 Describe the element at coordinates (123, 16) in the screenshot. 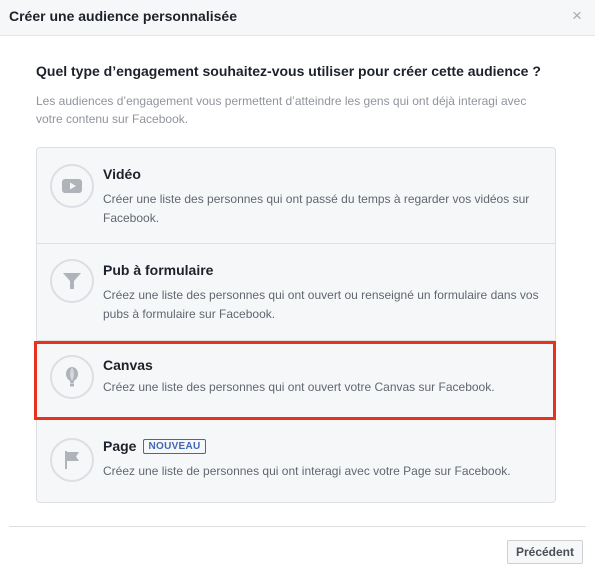

I see `dialog-title: Créer une audience personnalisée` at that location.